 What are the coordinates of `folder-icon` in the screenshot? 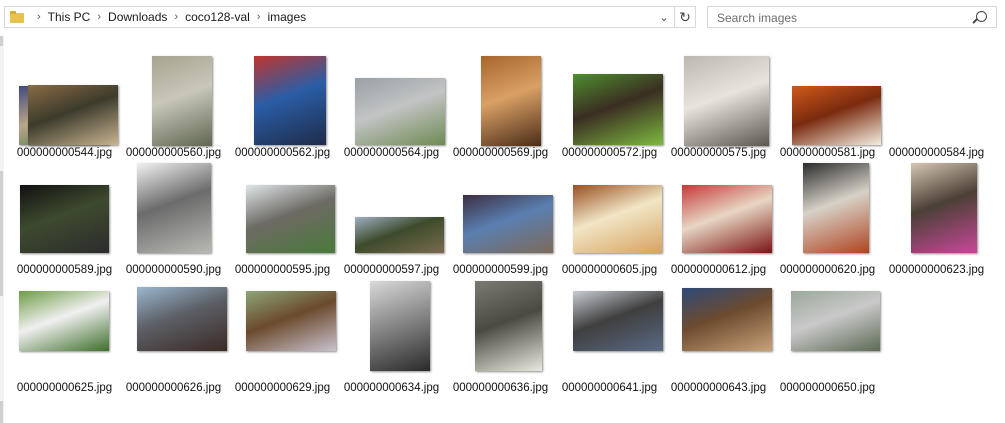 It's located at (17, 17).